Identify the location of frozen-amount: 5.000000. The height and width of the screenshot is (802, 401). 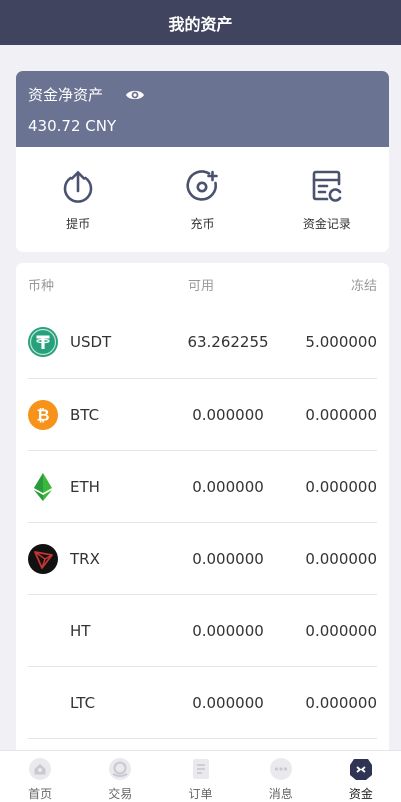
(341, 341).